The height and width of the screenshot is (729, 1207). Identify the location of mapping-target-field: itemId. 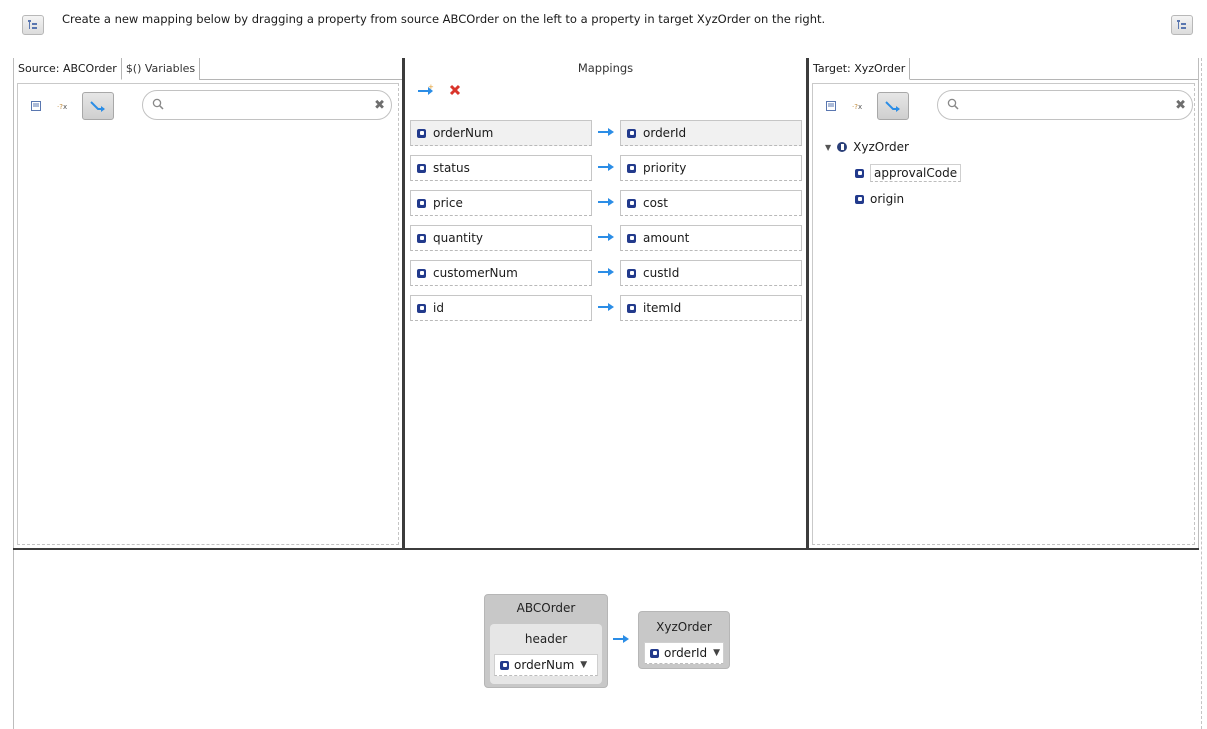
(711, 308).